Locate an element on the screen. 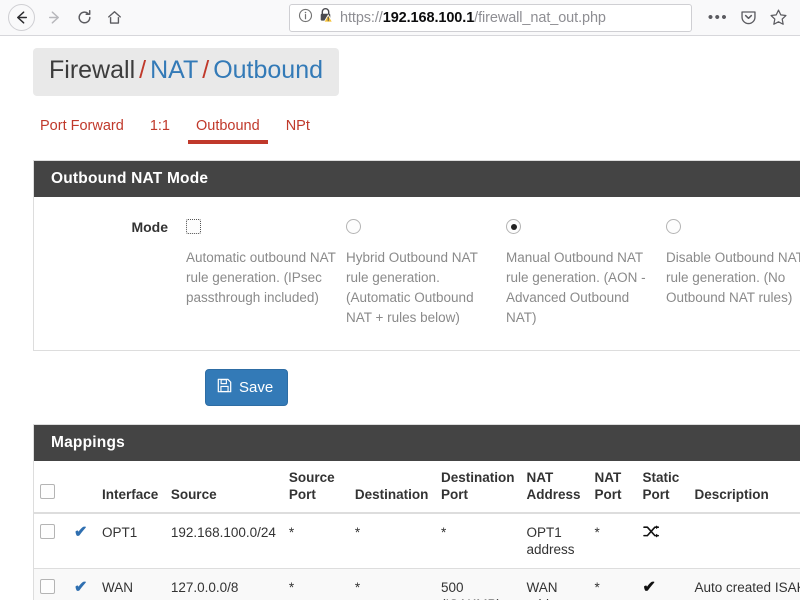  ellipsis-menu-icon: ••• is located at coordinates (718, 18).